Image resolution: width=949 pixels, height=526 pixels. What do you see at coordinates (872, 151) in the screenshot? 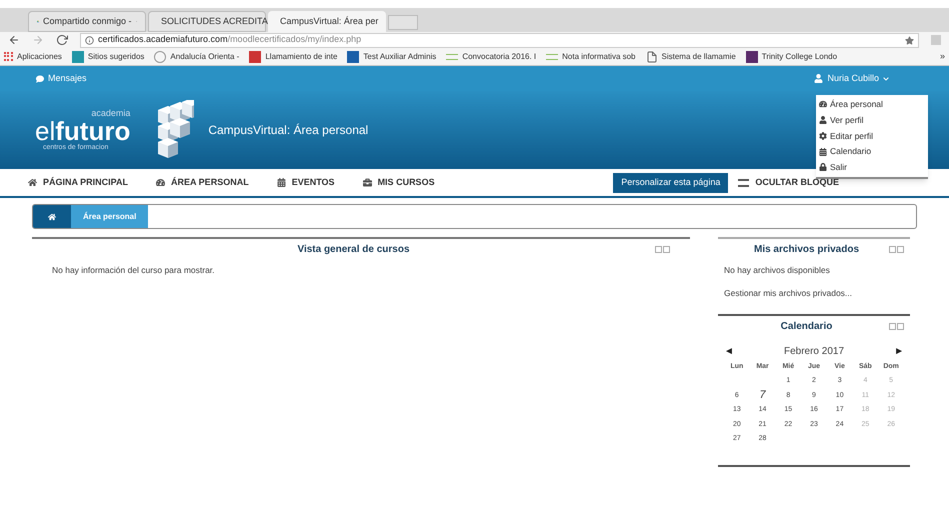
I see `menu-item: Calendario` at bounding box center [872, 151].